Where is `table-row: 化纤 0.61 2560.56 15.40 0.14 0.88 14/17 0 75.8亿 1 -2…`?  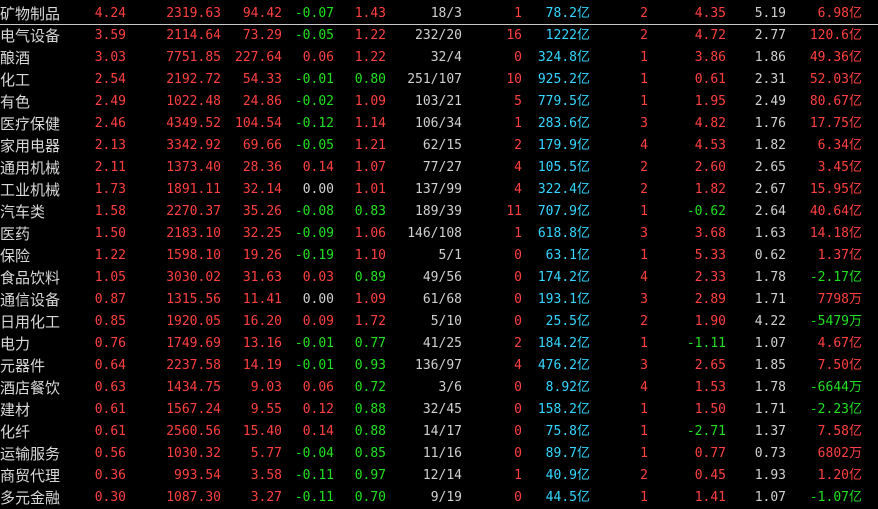 table-row: 化纤 0.61 2560.56 15.40 0.14 0.88 14/17 0 75.8亿 1 -2… is located at coordinates (439, 432).